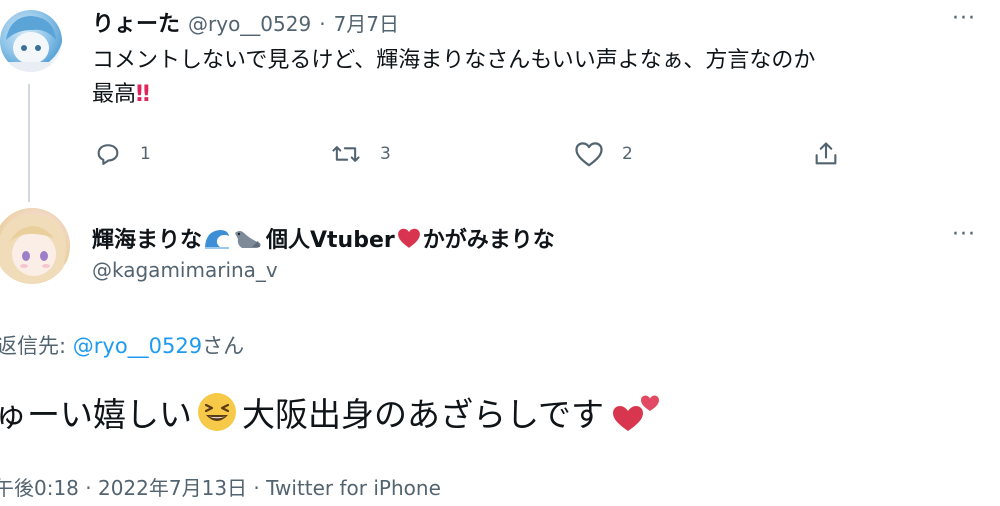 This screenshot has width=1000, height=506. What do you see at coordinates (108, 154) in the screenshot?
I see `reply-icon` at bounding box center [108, 154].